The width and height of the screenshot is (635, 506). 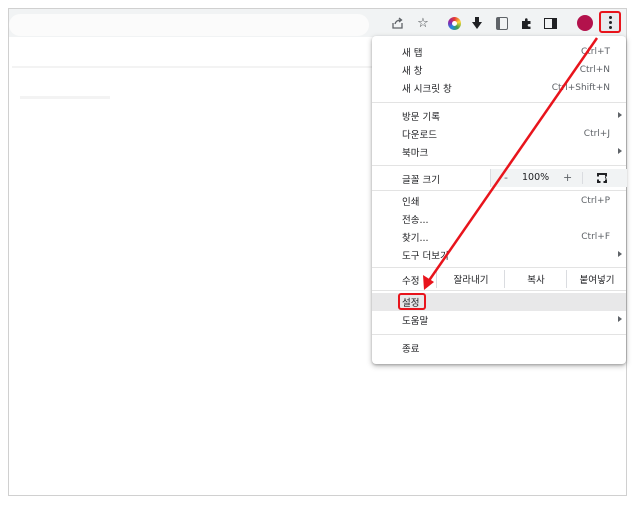 What do you see at coordinates (470, 279) in the screenshot?
I see `cut-button: 잘라내기` at bounding box center [470, 279].